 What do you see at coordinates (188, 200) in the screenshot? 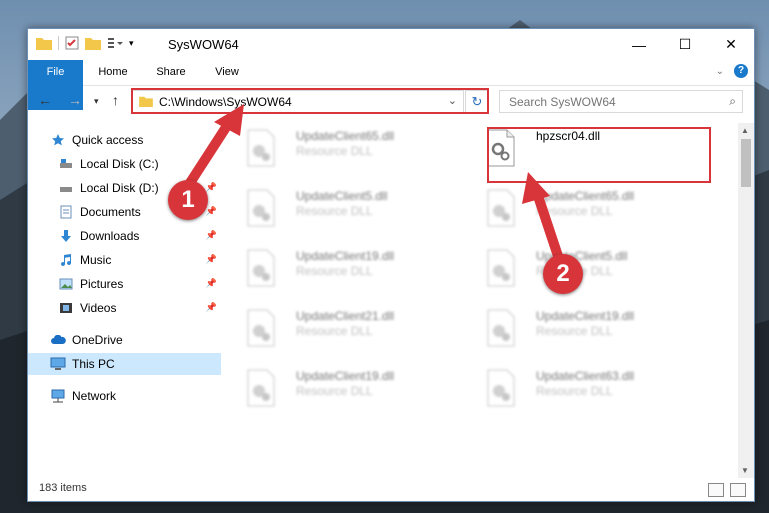
I see `step-marker-1: 1` at bounding box center [188, 200].